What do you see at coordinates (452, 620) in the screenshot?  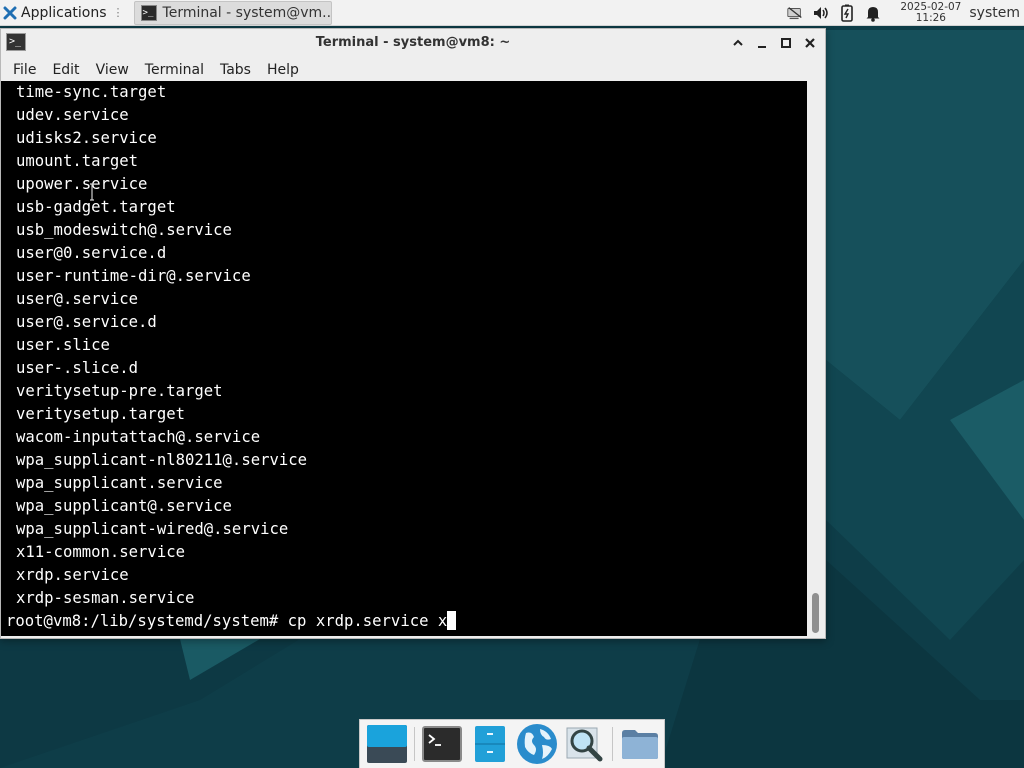 I see `text-cursor` at bounding box center [452, 620].